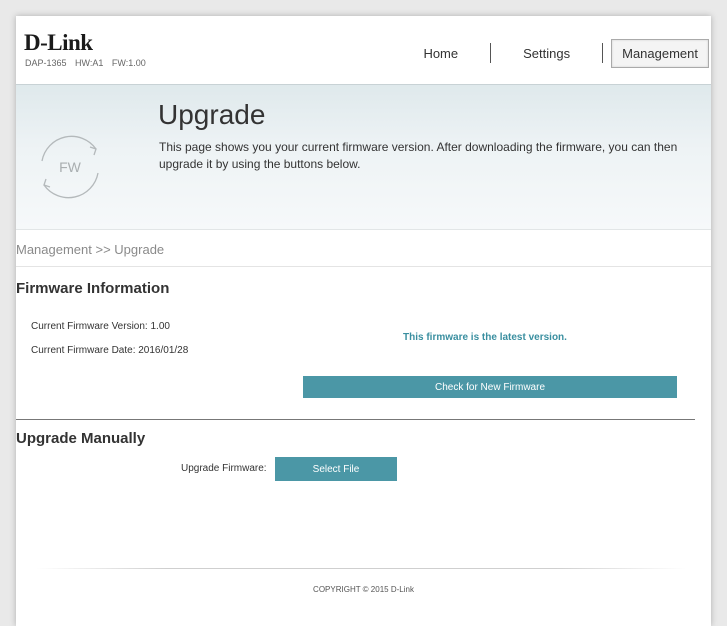 The image size is (727, 626). I want to click on fw-label: FW:1.00, so click(128, 63).